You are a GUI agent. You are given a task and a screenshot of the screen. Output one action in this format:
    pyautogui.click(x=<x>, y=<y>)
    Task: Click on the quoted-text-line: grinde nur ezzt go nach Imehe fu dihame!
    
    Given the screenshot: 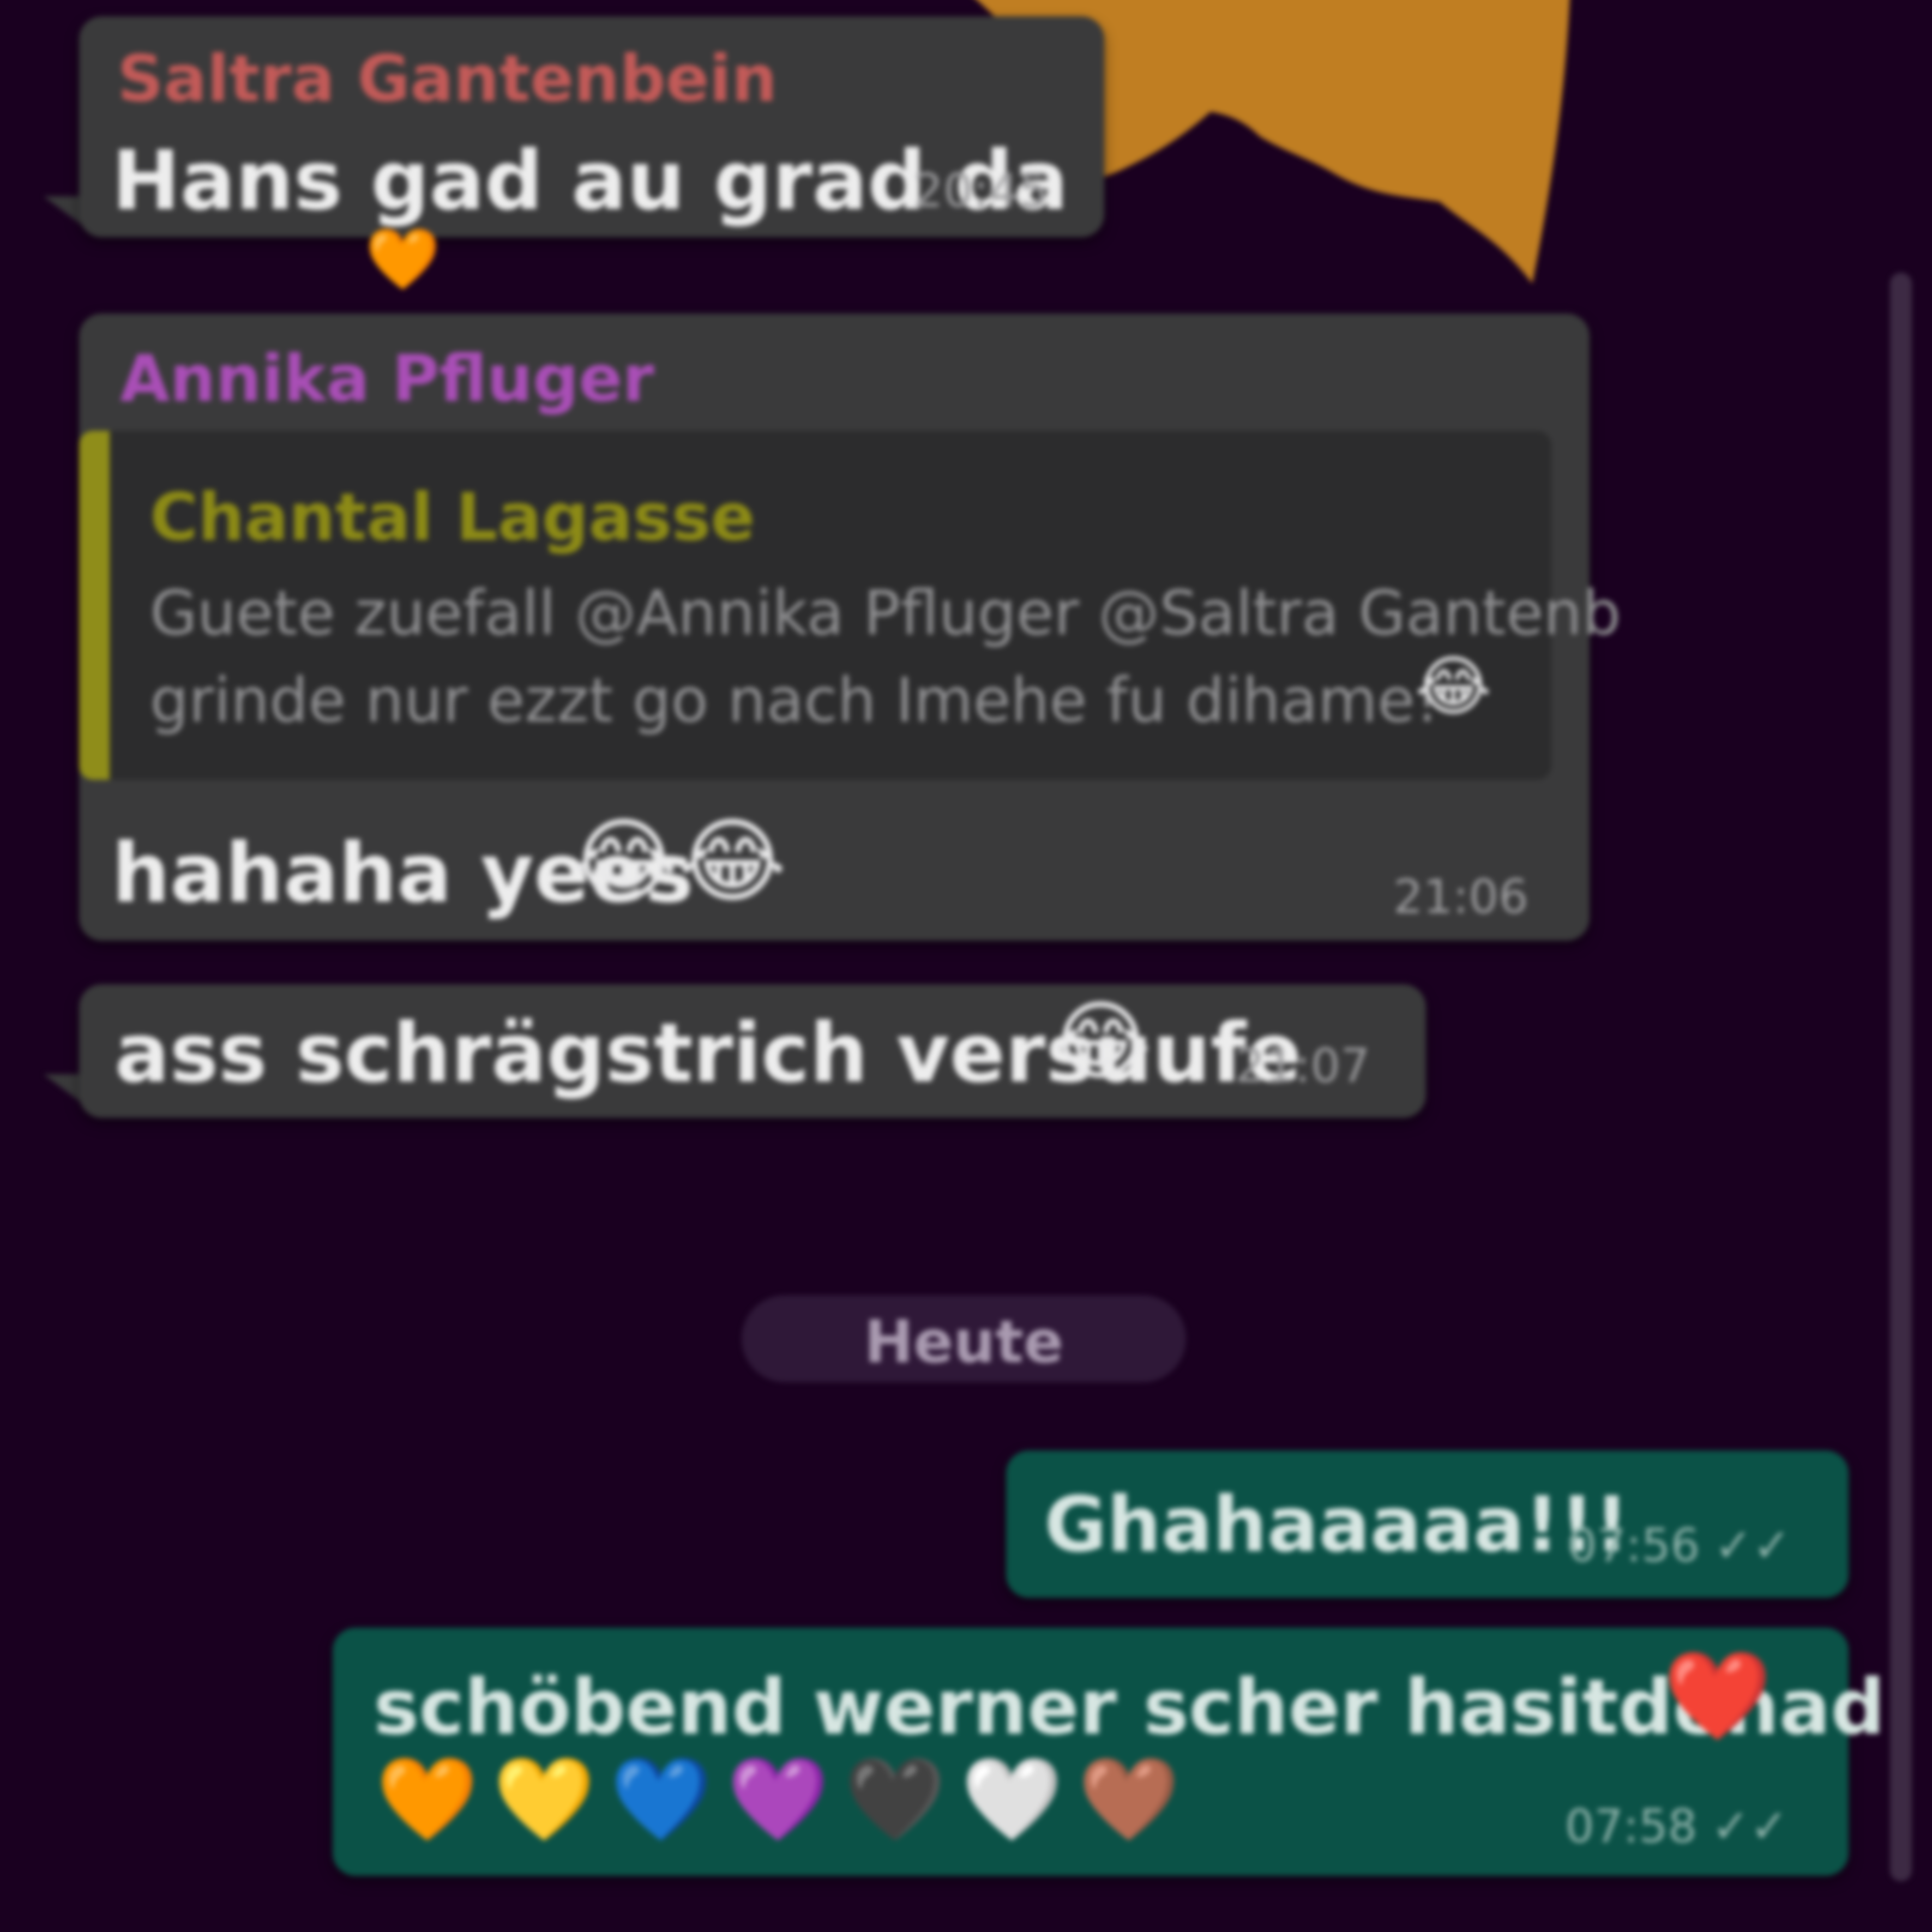 What is the action you would take?
    pyautogui.click(x=795, y=700)
    